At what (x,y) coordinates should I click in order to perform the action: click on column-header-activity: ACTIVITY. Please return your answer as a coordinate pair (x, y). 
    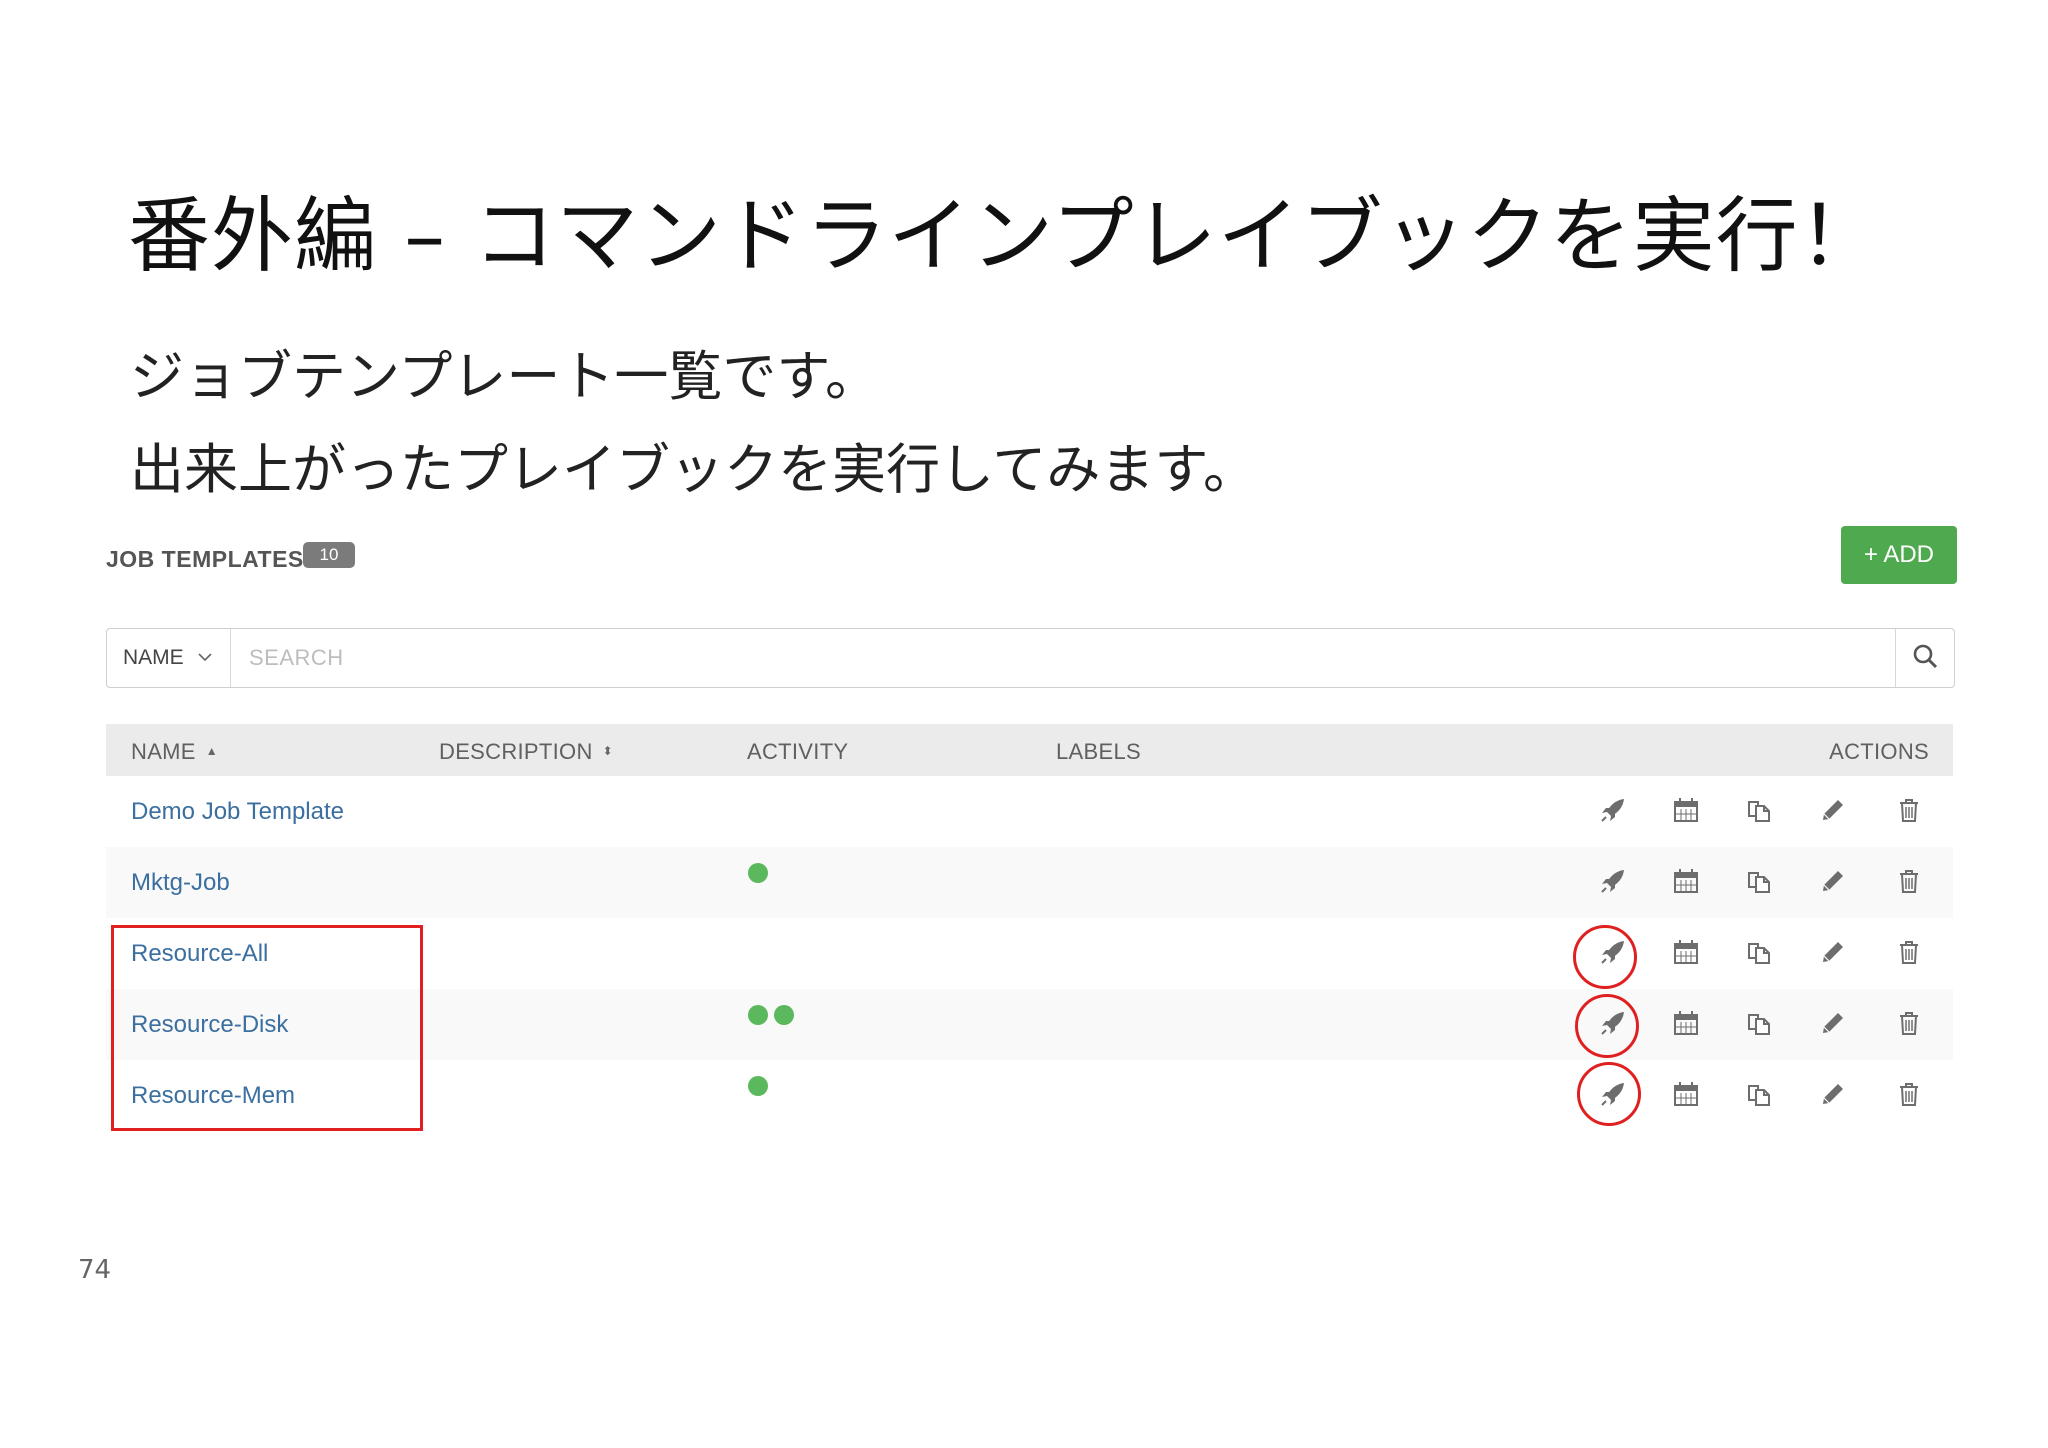
    Looking at the image, I should click on (798, 751).